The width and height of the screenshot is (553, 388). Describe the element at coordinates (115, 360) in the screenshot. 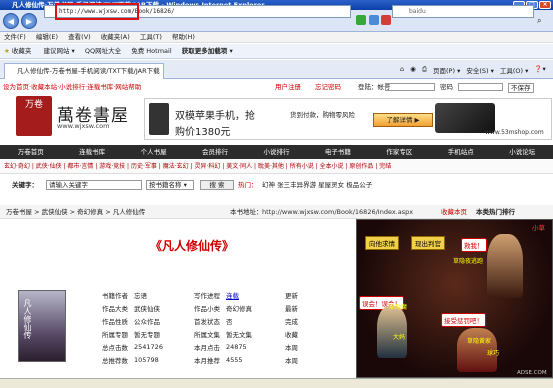

I see `info-label: 总推荐数` at that location.